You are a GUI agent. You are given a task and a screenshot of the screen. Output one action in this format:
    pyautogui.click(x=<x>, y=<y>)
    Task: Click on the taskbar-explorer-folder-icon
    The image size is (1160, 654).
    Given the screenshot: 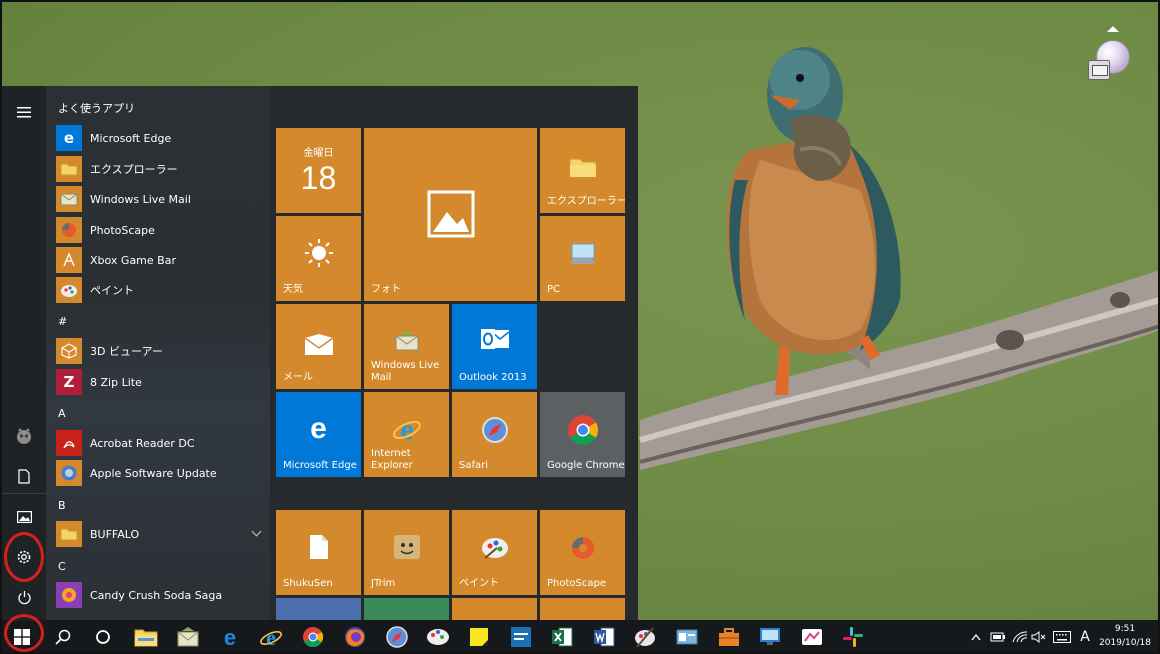 What is the action you would take?
    pyautogui.click(x=146, y=637)
    